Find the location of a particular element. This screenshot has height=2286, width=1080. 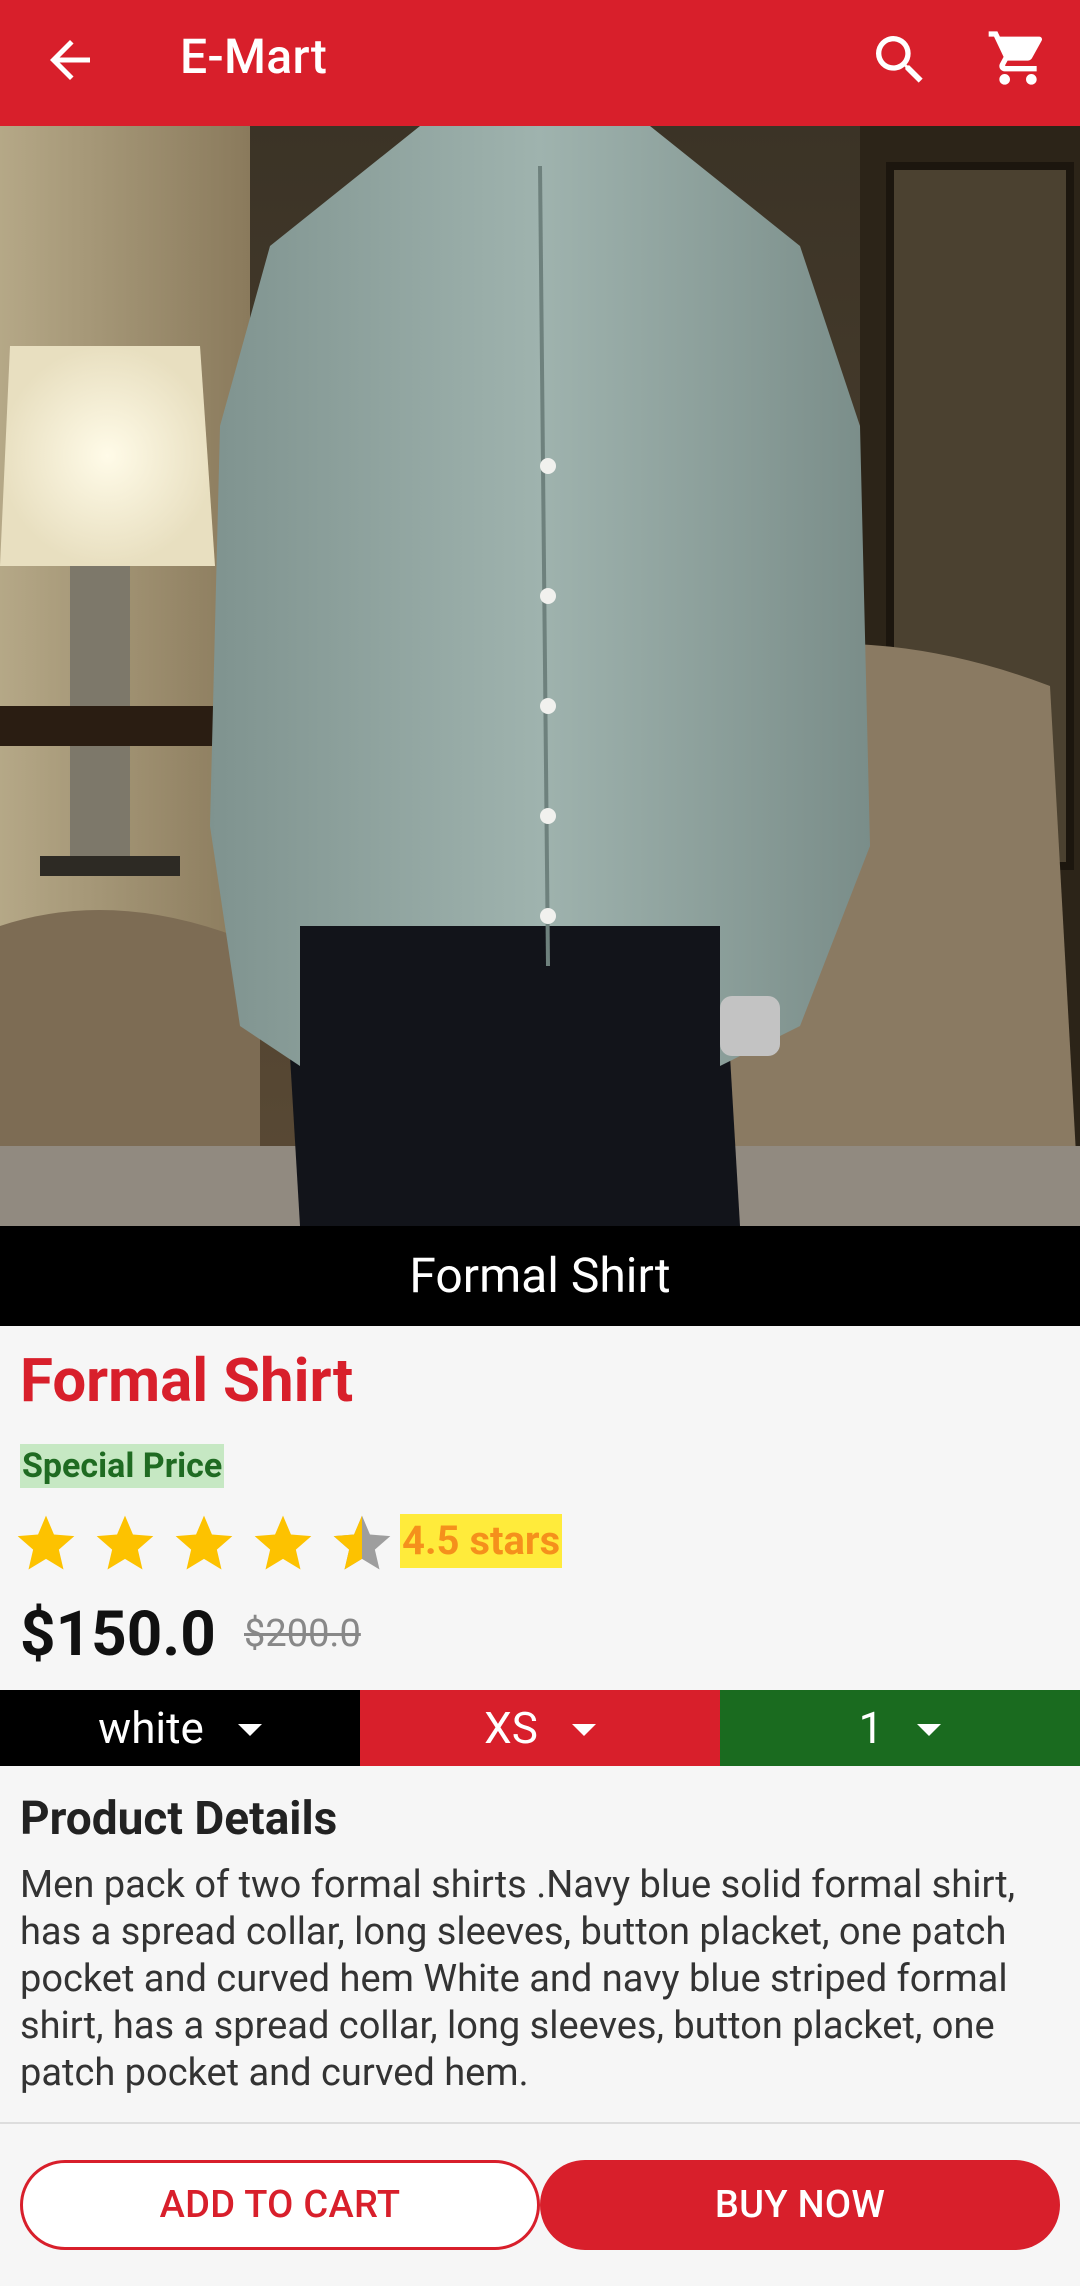

back-arrow-icon is located at coordinates (70, 60).